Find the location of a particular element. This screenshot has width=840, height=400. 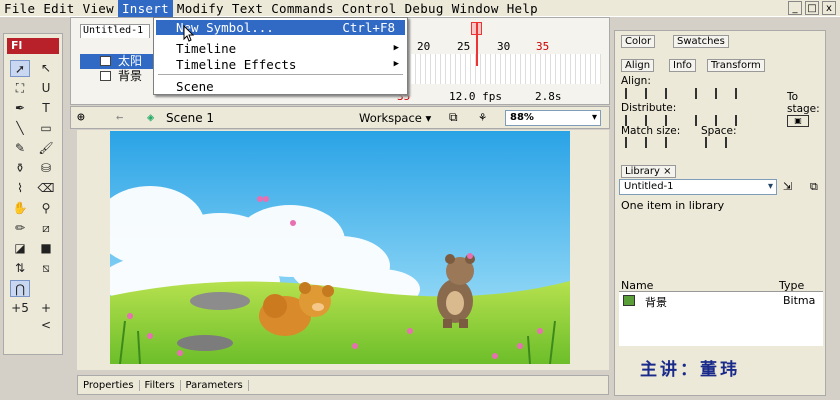

snap-magnet-icon: ⋂ is located at coordinates (20, 288).